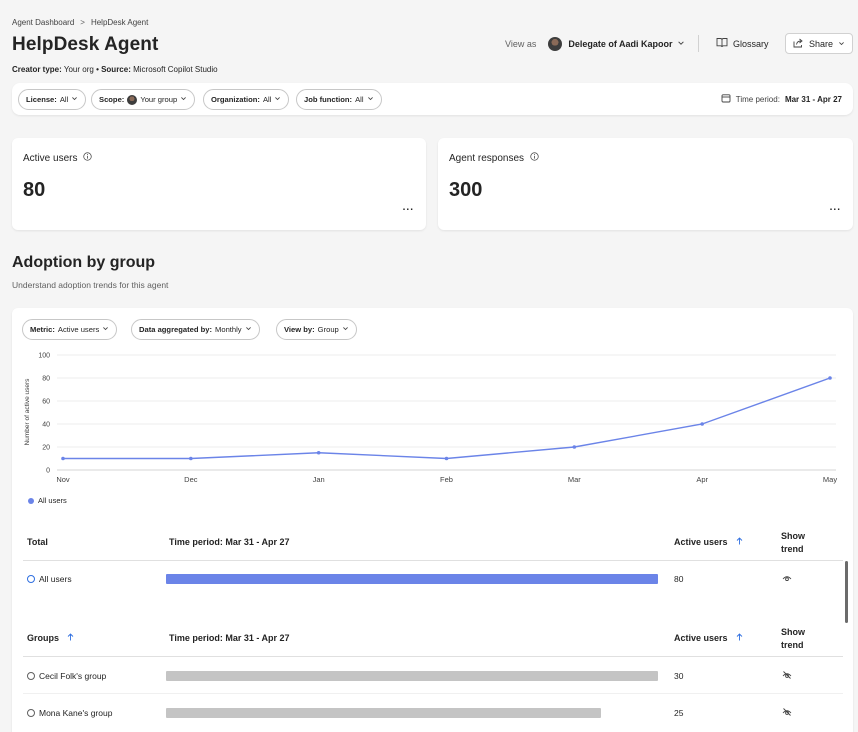 The width and height of the screenshot is (858, 732). What do you see at coordinates (574, 479) in the screenshot?
I see `x-tick-label: Mar` at bounding box center [574, 479].